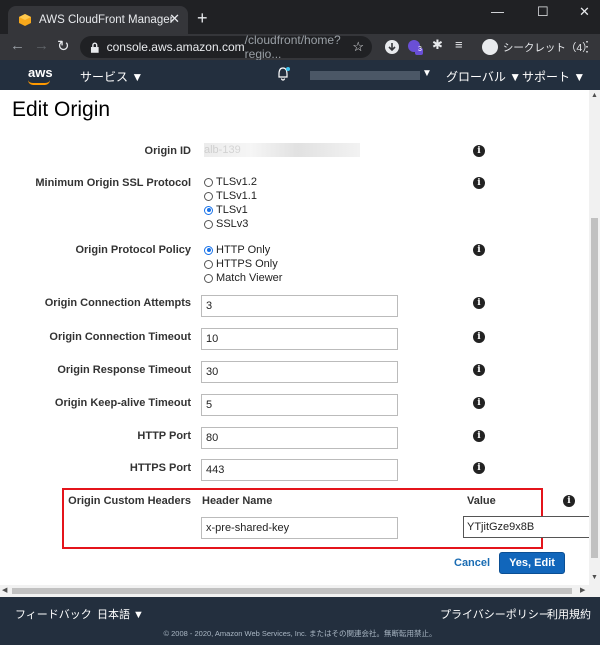  I want to click on horizontal-scroll-thumb, so click(292, 591).